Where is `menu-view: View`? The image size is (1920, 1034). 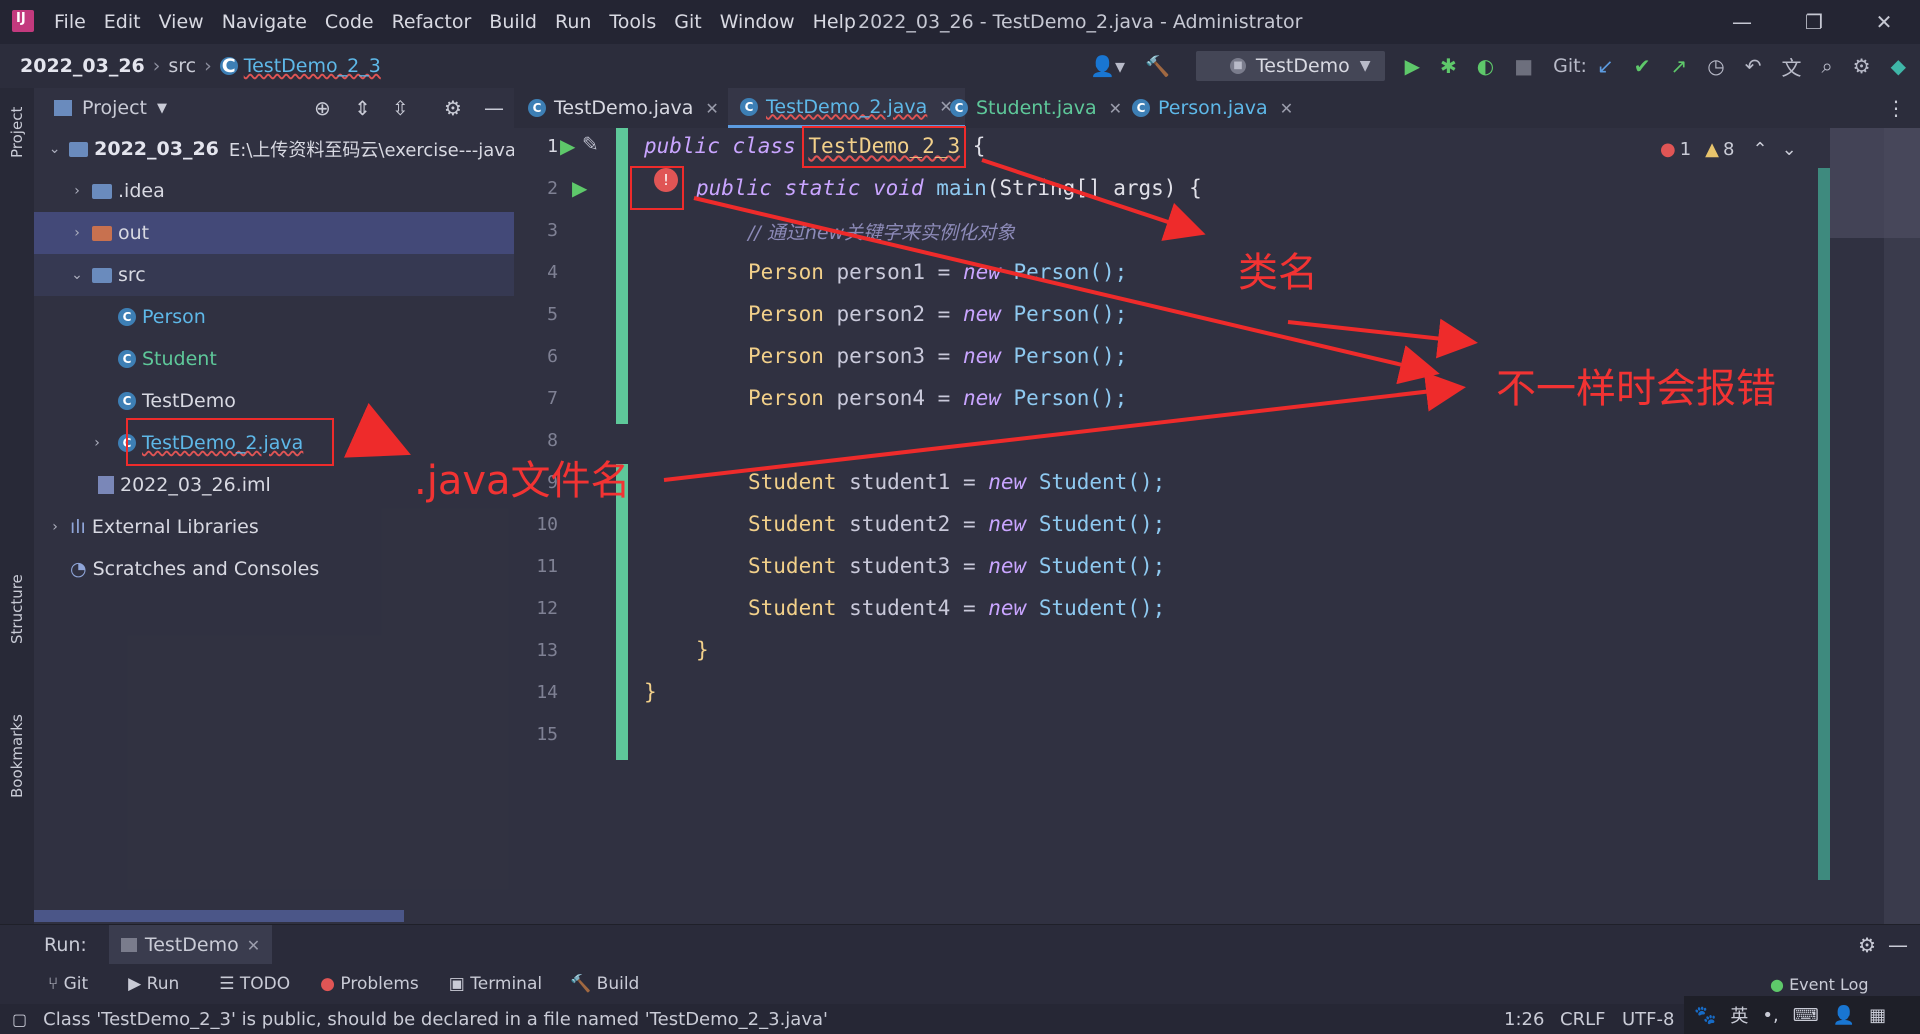
menu-view: View is located at coordinates (181, 22).